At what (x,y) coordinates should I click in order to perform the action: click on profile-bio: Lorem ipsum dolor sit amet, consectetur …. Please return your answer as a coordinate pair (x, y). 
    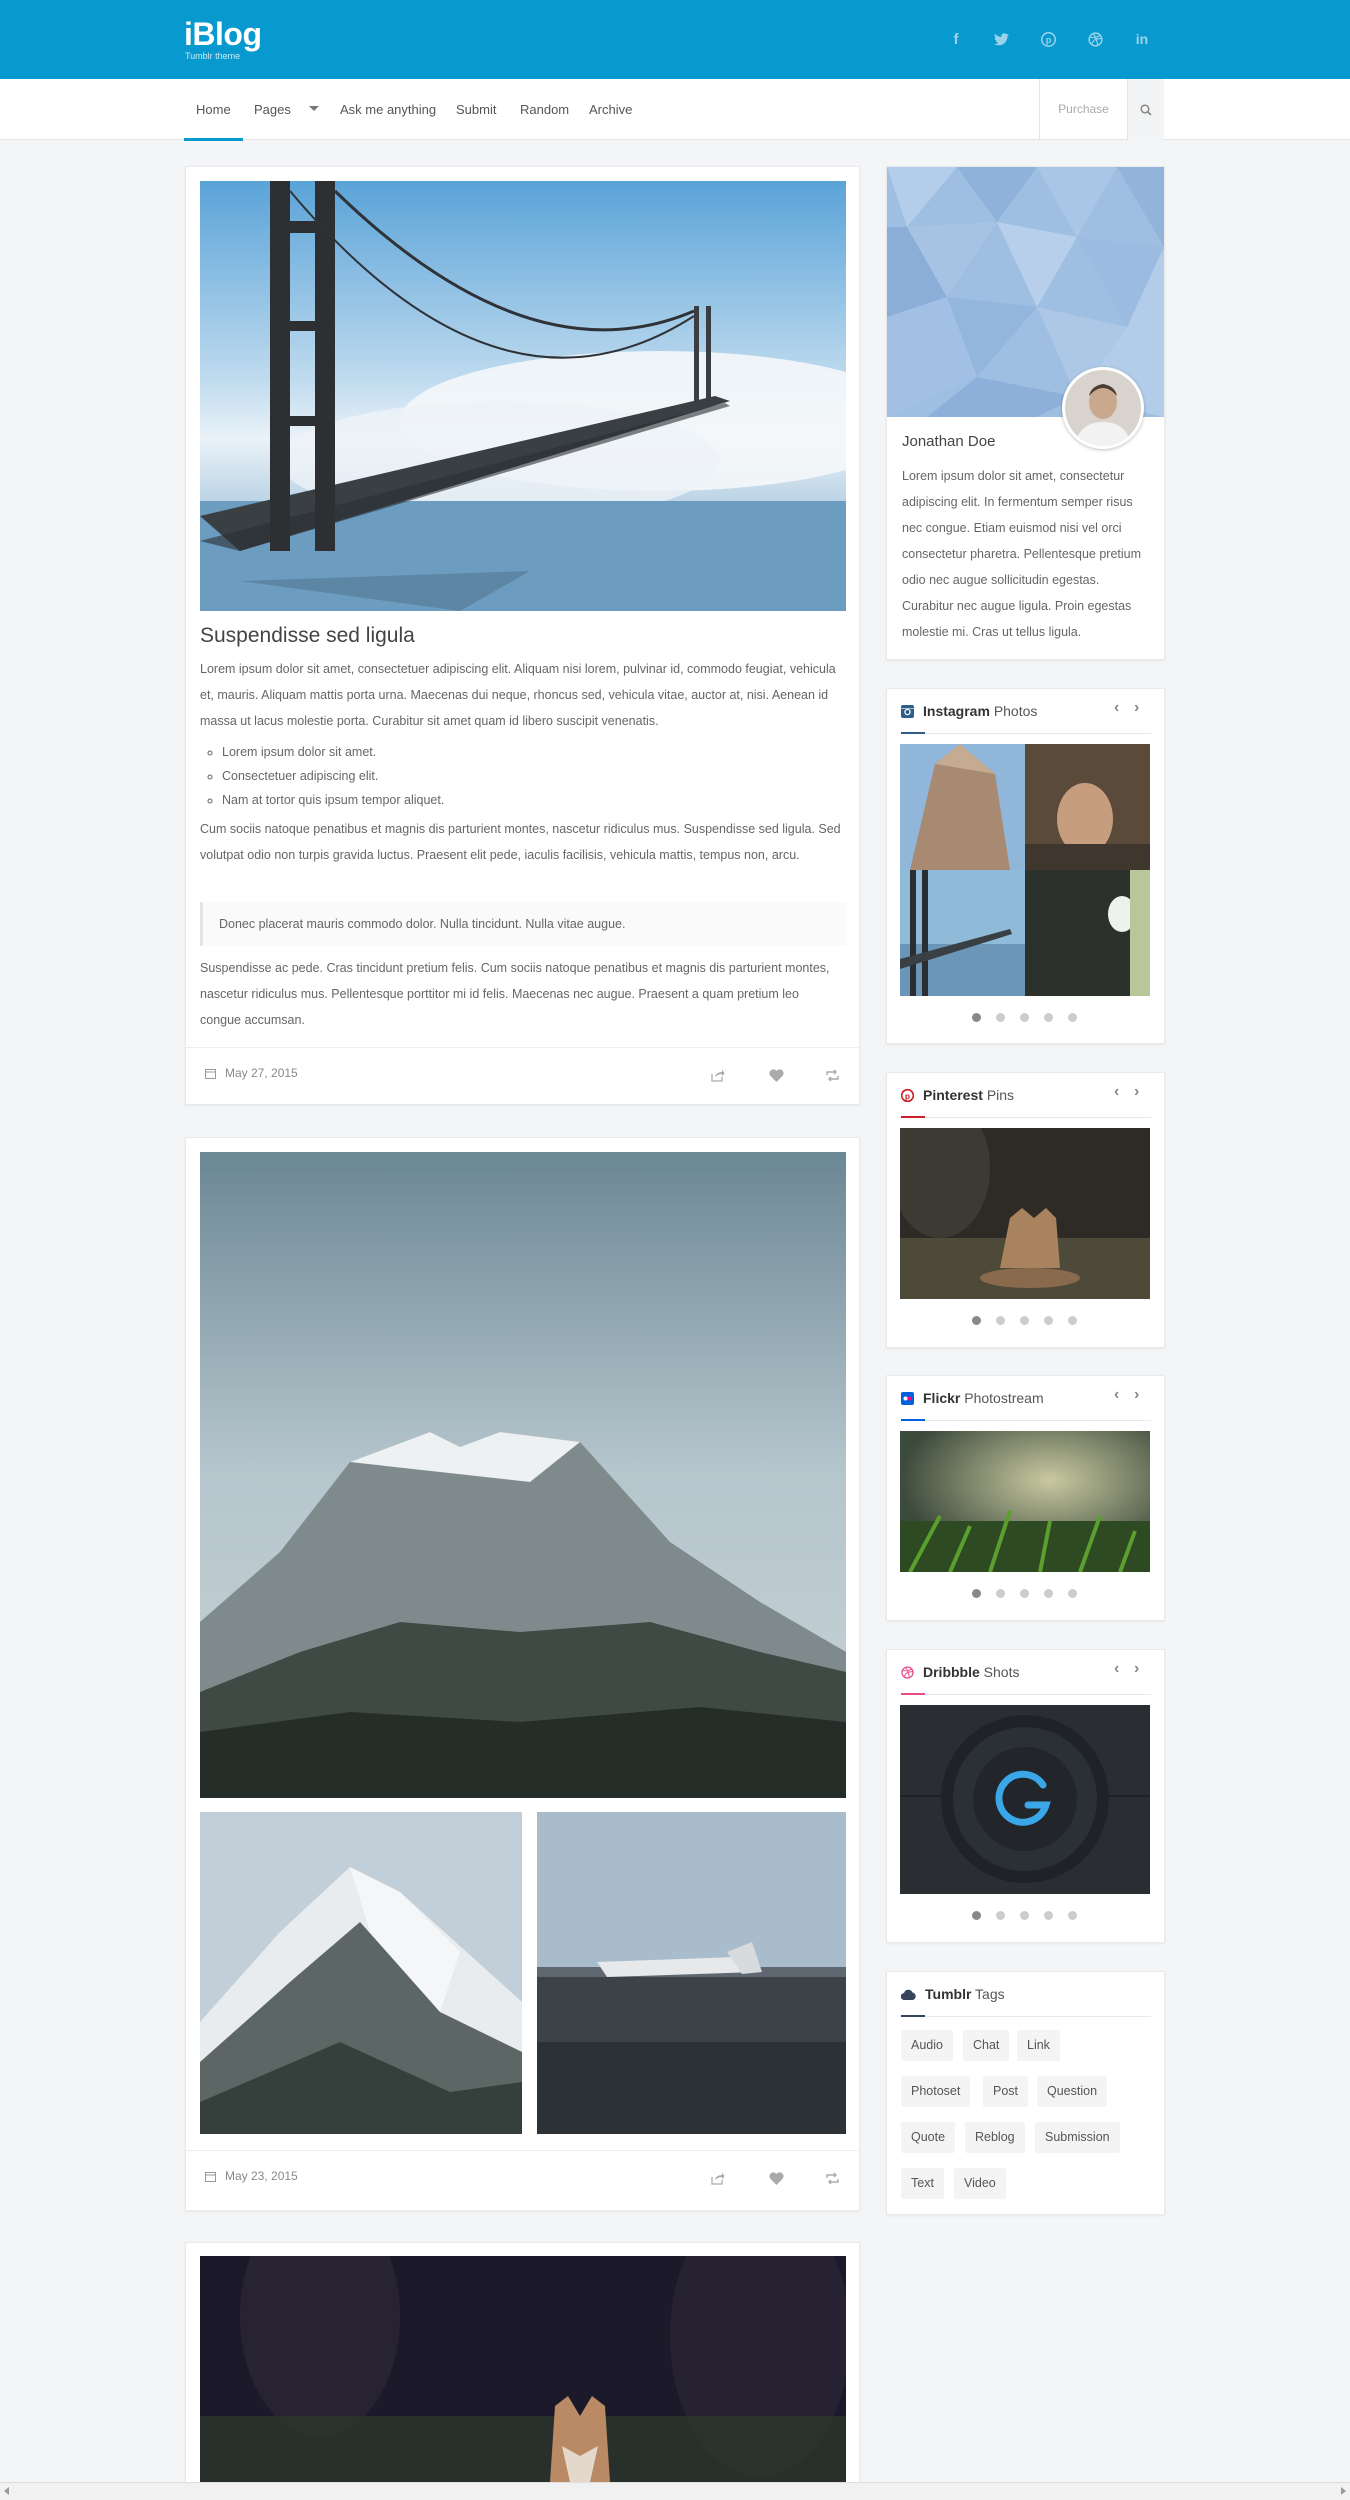
    Looking at the image, I should click on (1022, 554).